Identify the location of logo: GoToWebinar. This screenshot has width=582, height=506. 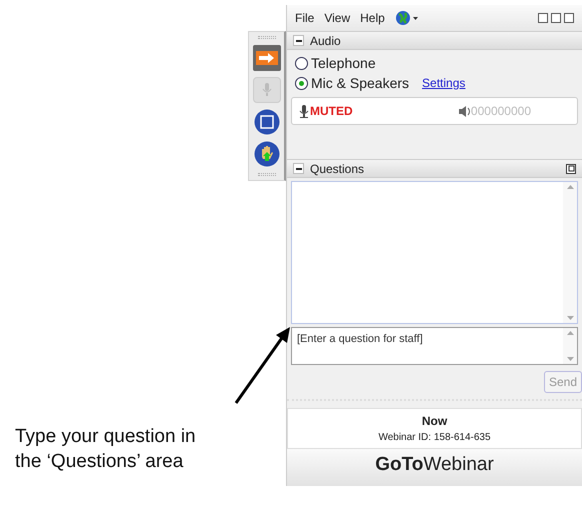
(434, 464).